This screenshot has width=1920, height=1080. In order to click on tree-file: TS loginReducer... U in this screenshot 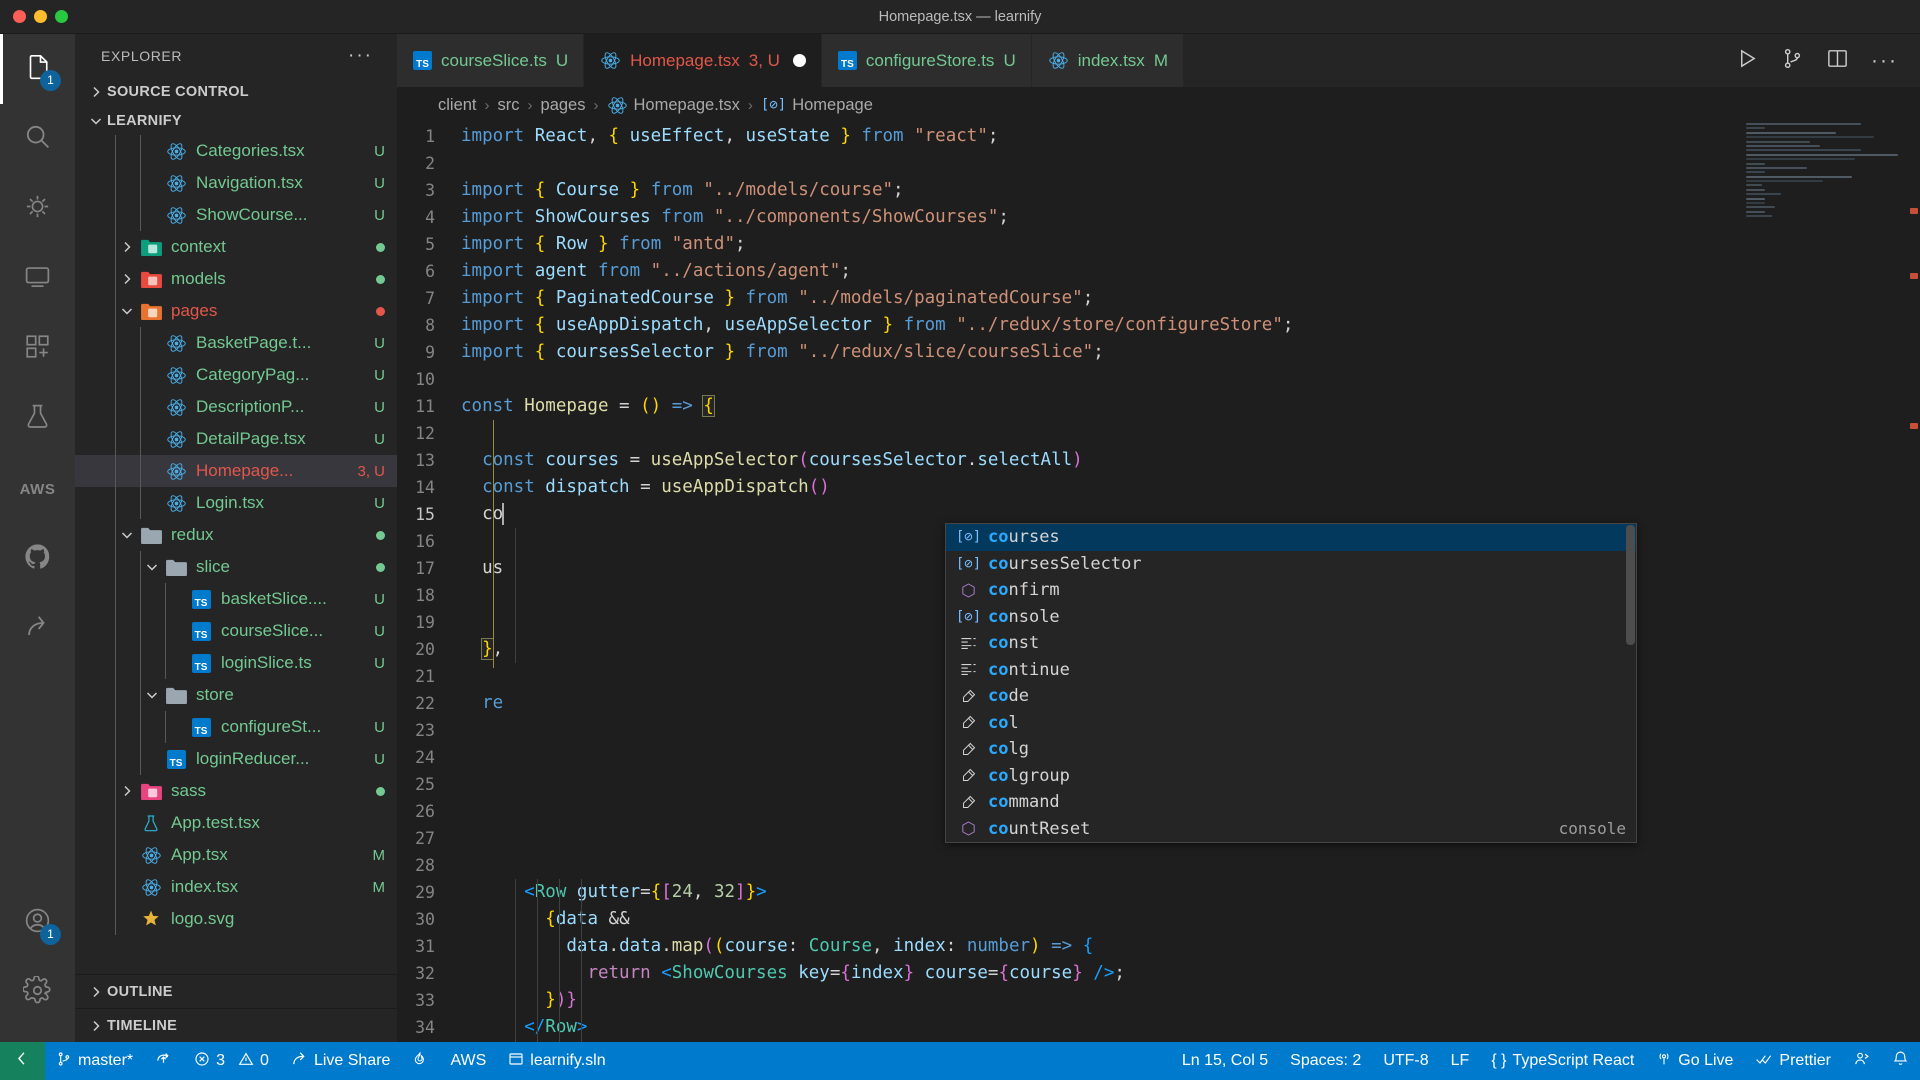, I will do `click(236, 759)`.